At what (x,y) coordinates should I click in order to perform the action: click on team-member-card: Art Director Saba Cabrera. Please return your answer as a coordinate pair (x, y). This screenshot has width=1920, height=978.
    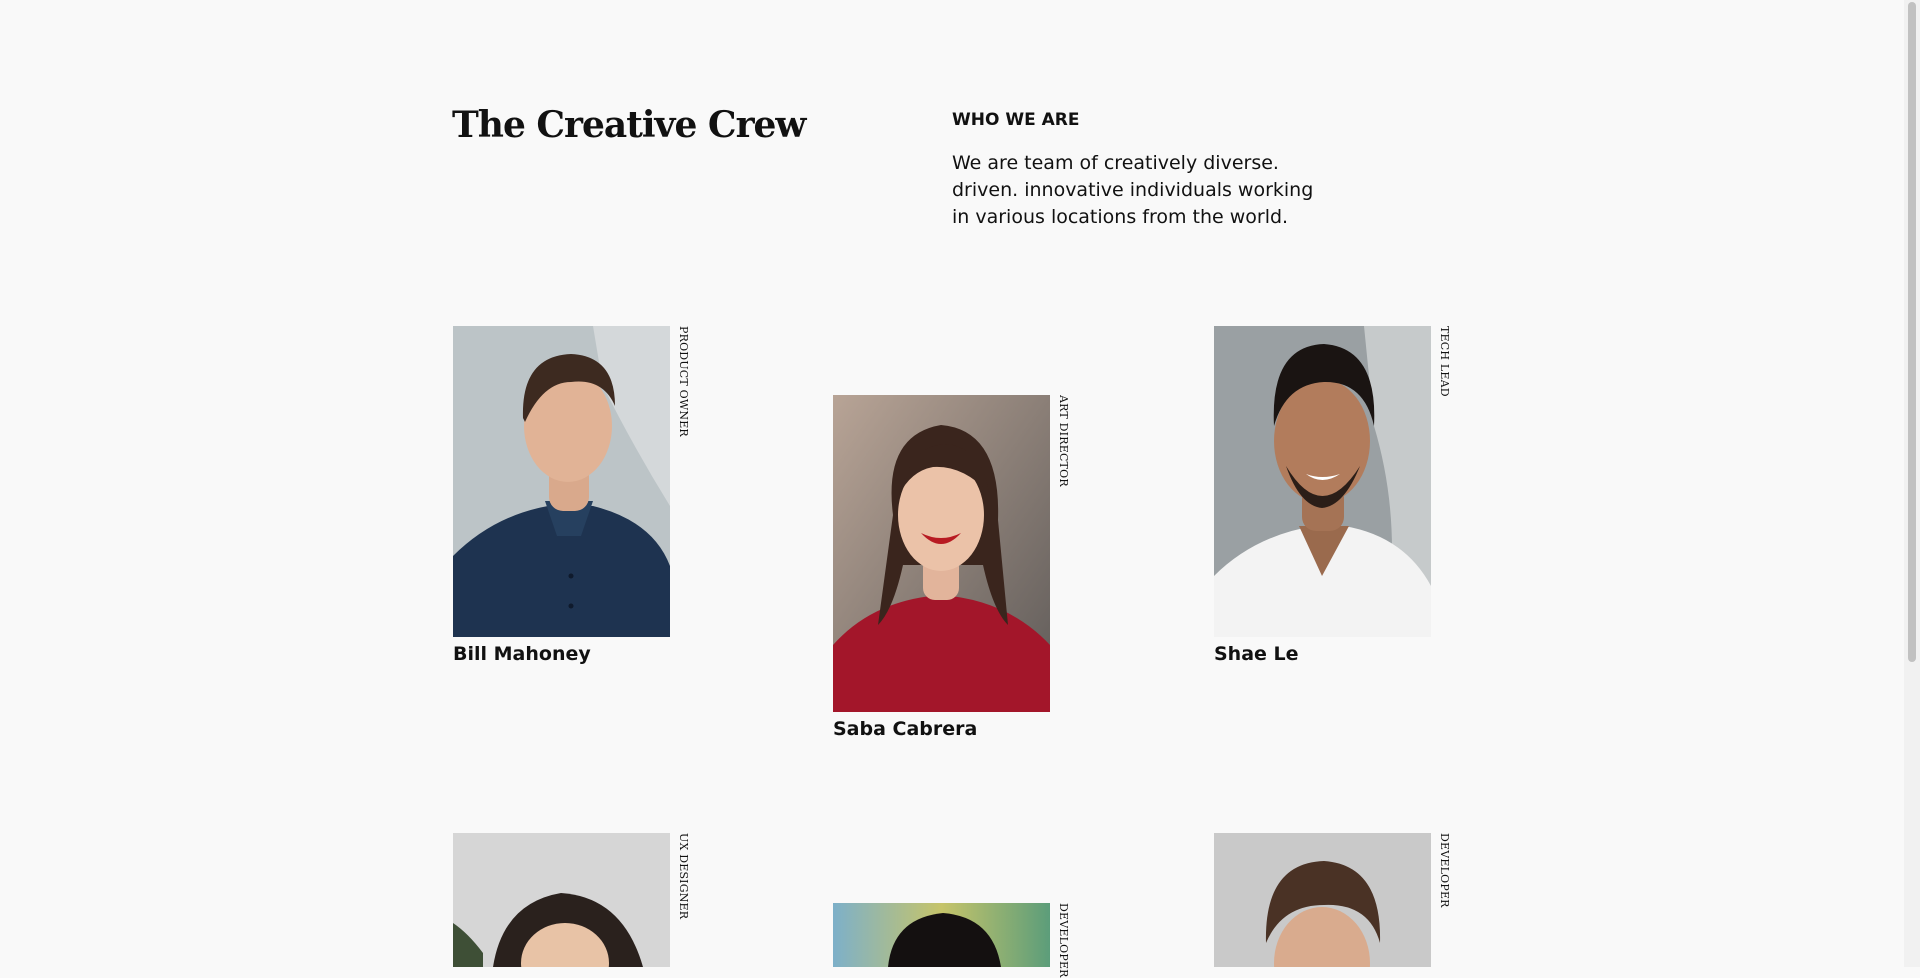
    Looking at the image, I should click on (963, 567).